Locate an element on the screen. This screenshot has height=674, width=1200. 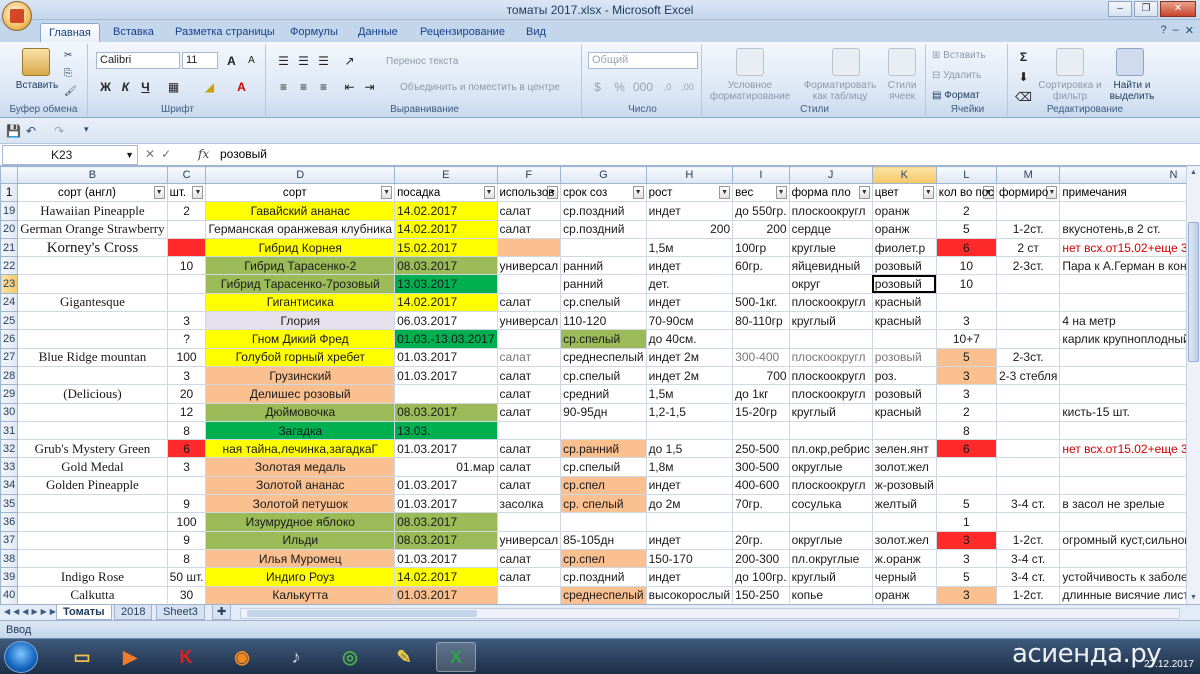
cell: 9 is located at coordinates (186, 504).